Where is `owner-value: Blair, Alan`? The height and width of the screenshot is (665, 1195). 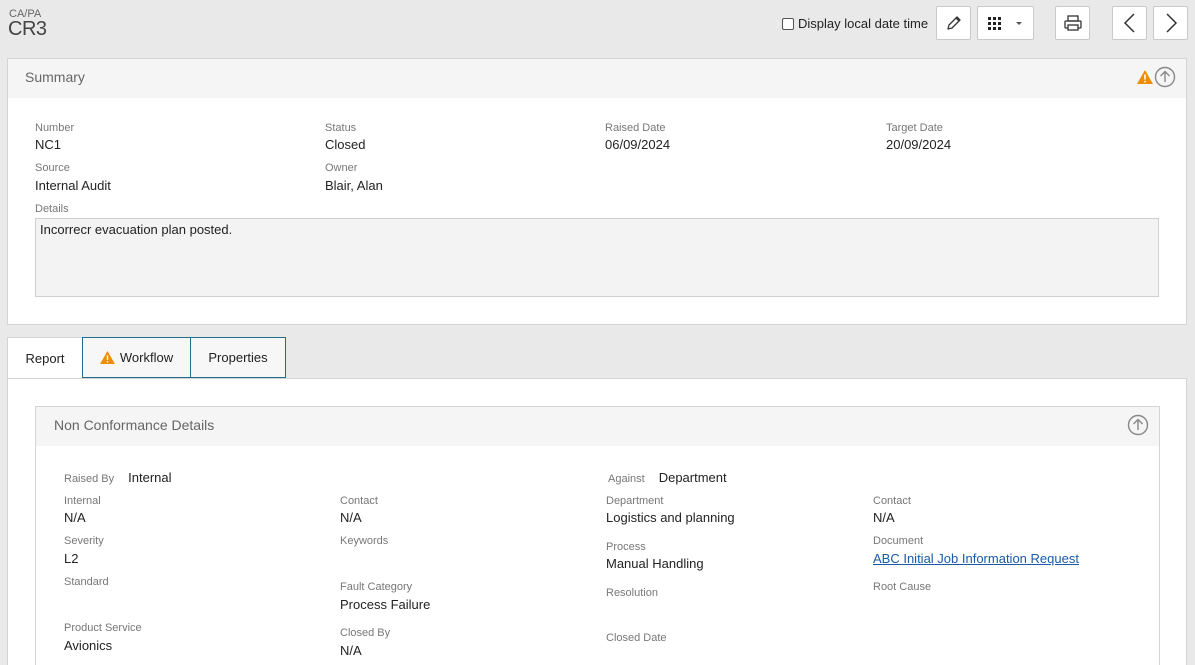 owner-value: Blair, Alan is located at coordinates (354, 185).